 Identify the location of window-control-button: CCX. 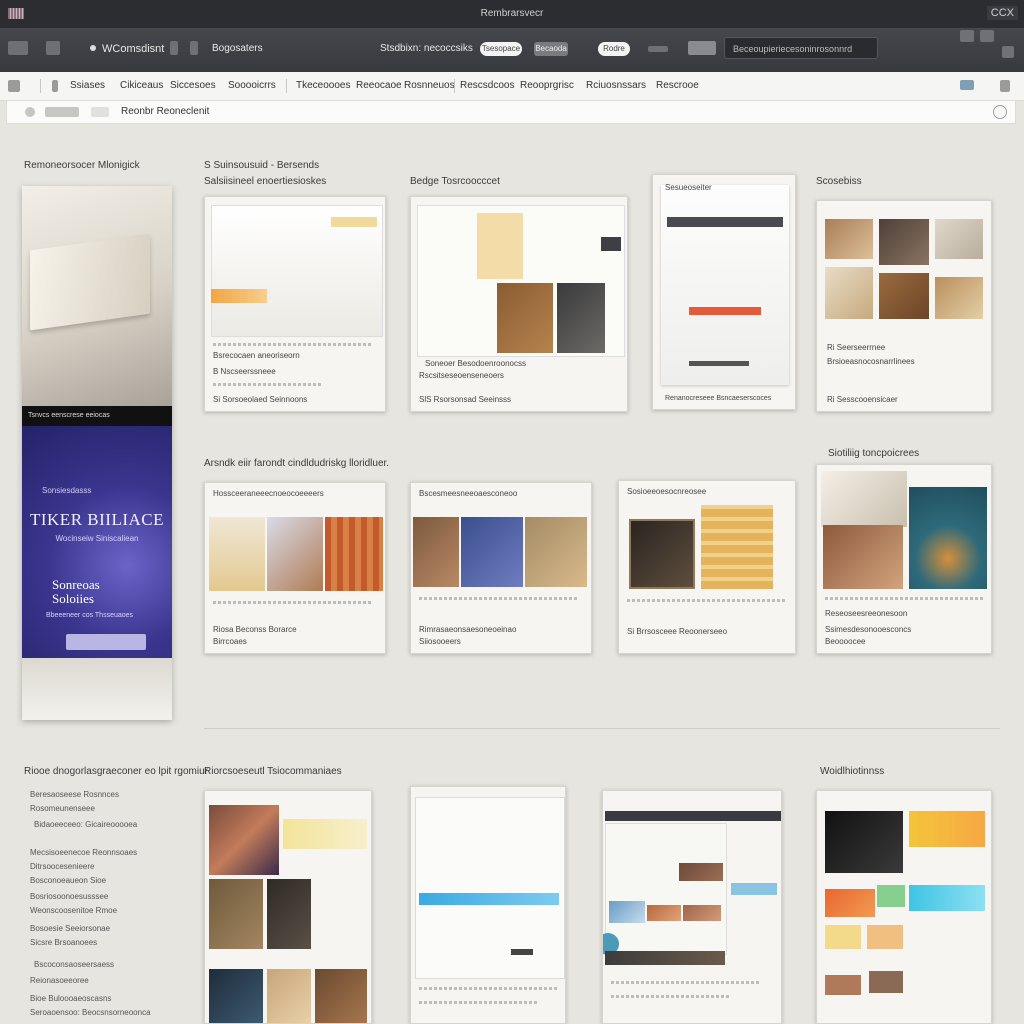
(1002, 13).